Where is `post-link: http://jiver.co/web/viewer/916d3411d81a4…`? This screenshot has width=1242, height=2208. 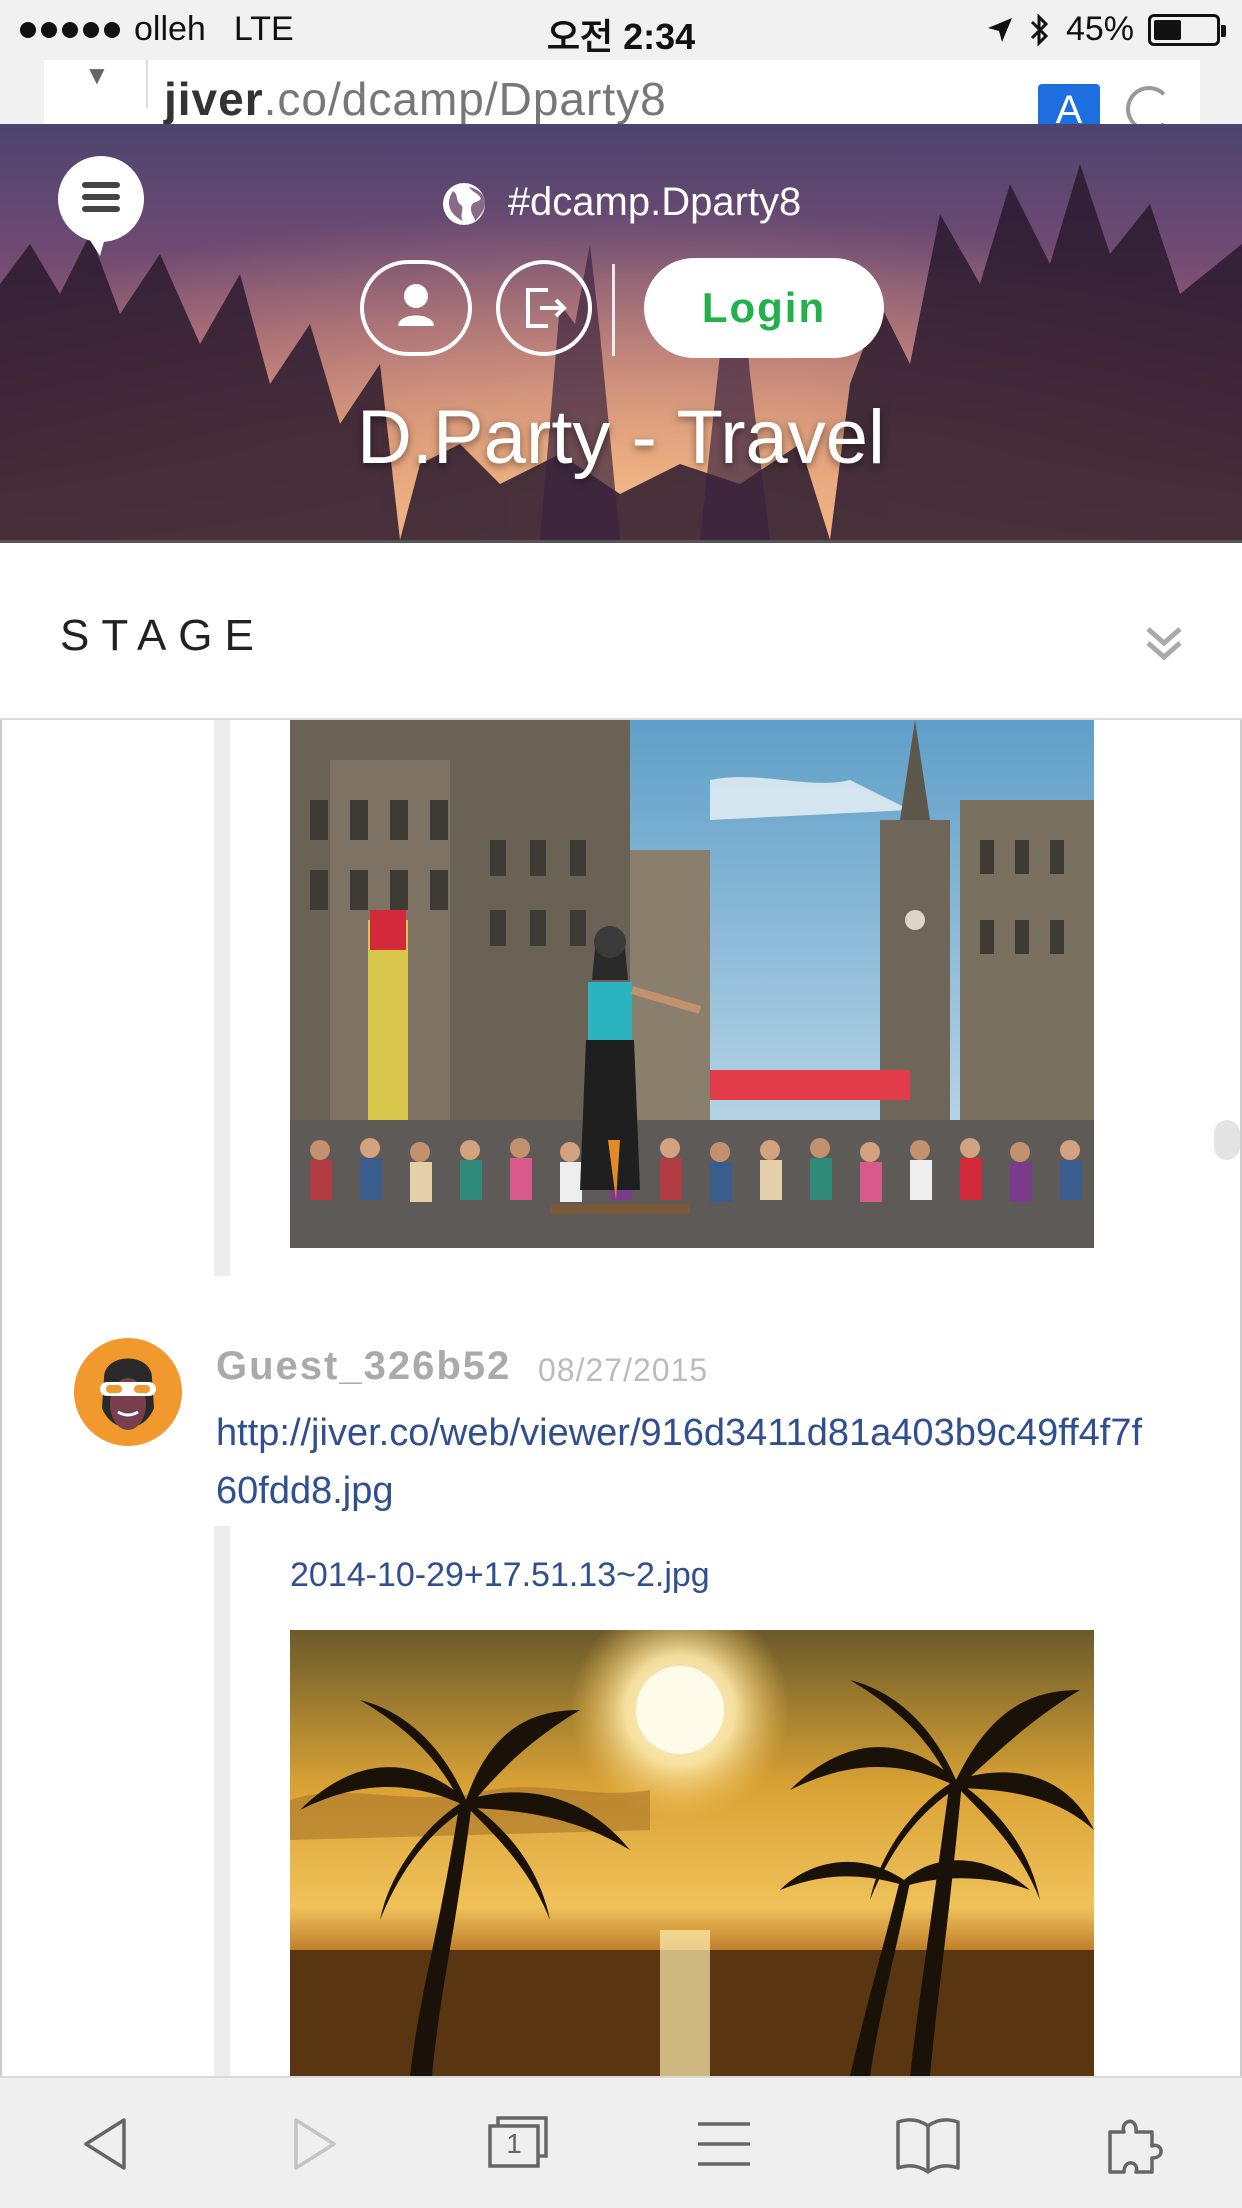 post-link: http://jiver.co/web/viewer/916d3411d81a4… is located at coordinates (686, 1462).